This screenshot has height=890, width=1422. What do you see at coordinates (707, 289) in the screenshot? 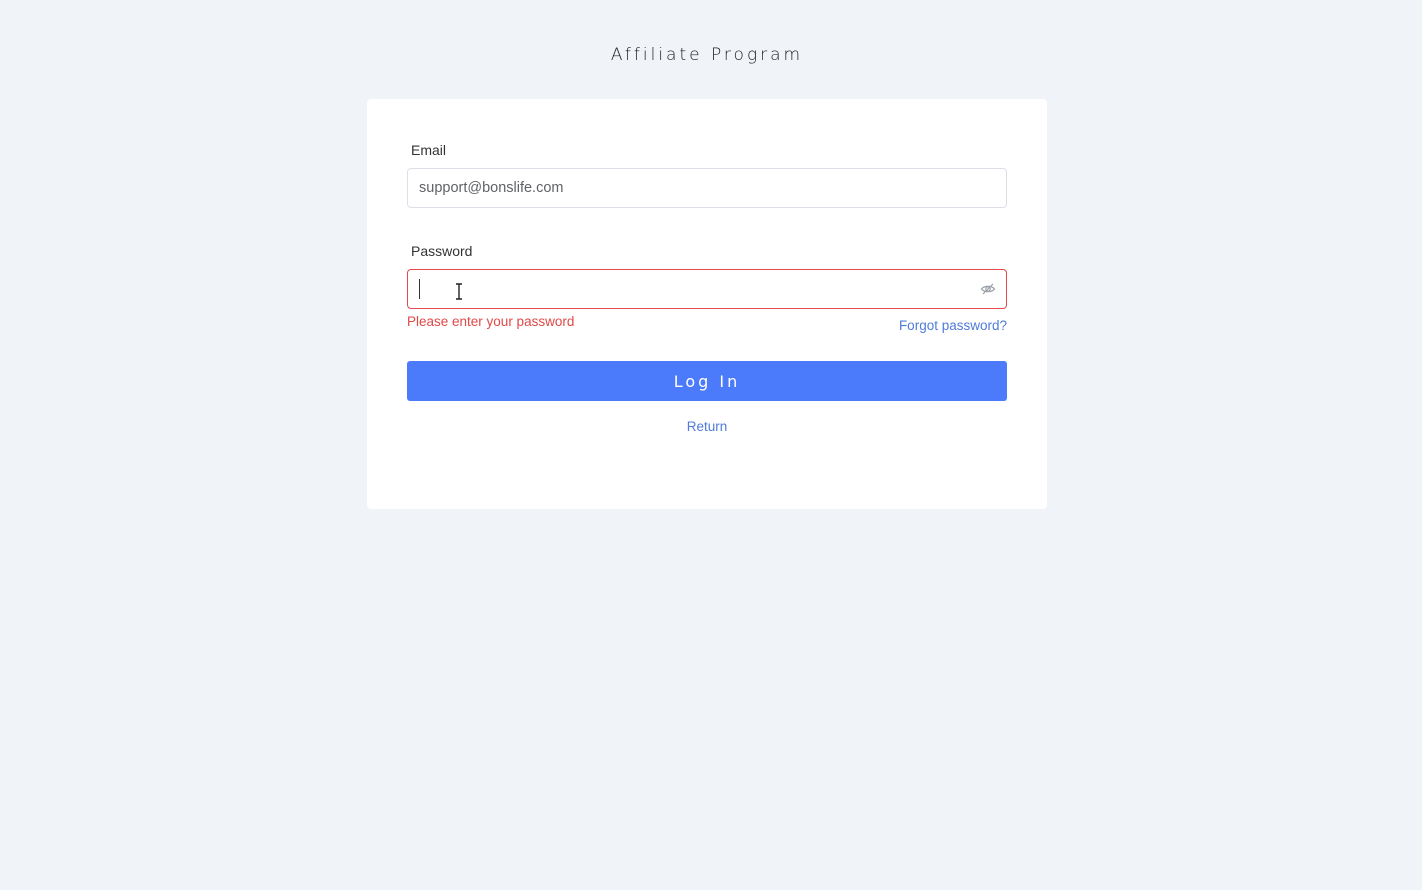
I see `password-field` at bounding box center [707, 289].